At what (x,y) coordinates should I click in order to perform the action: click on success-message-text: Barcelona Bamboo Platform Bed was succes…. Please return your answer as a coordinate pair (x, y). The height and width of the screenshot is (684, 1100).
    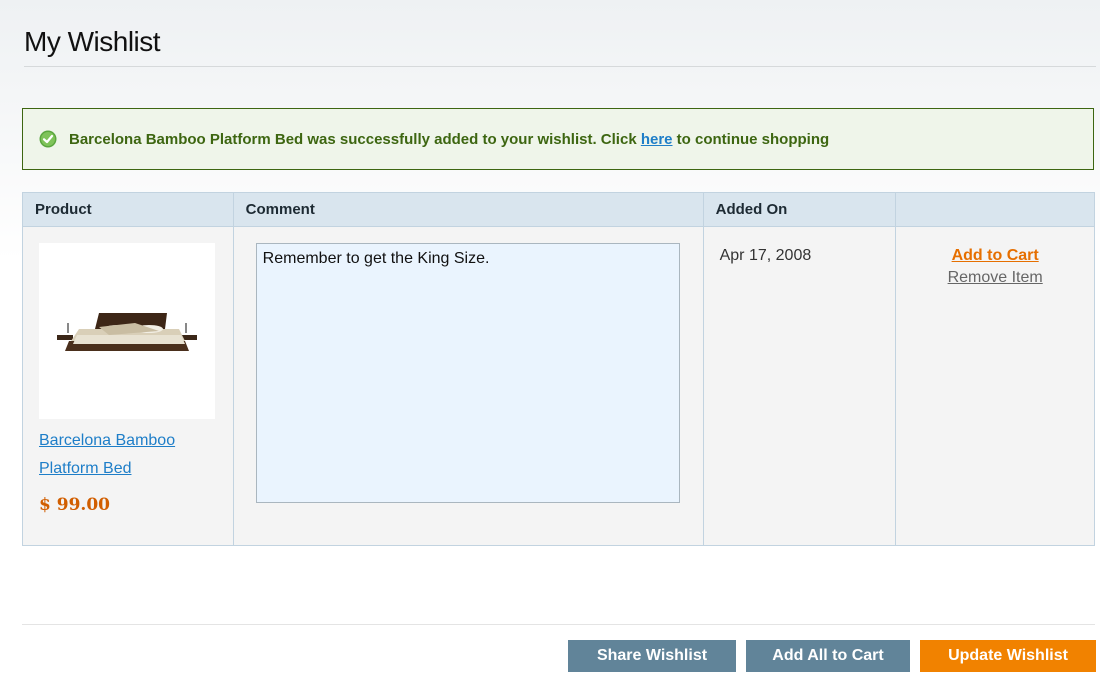
    Looking at the image, I should click on (449, 139).